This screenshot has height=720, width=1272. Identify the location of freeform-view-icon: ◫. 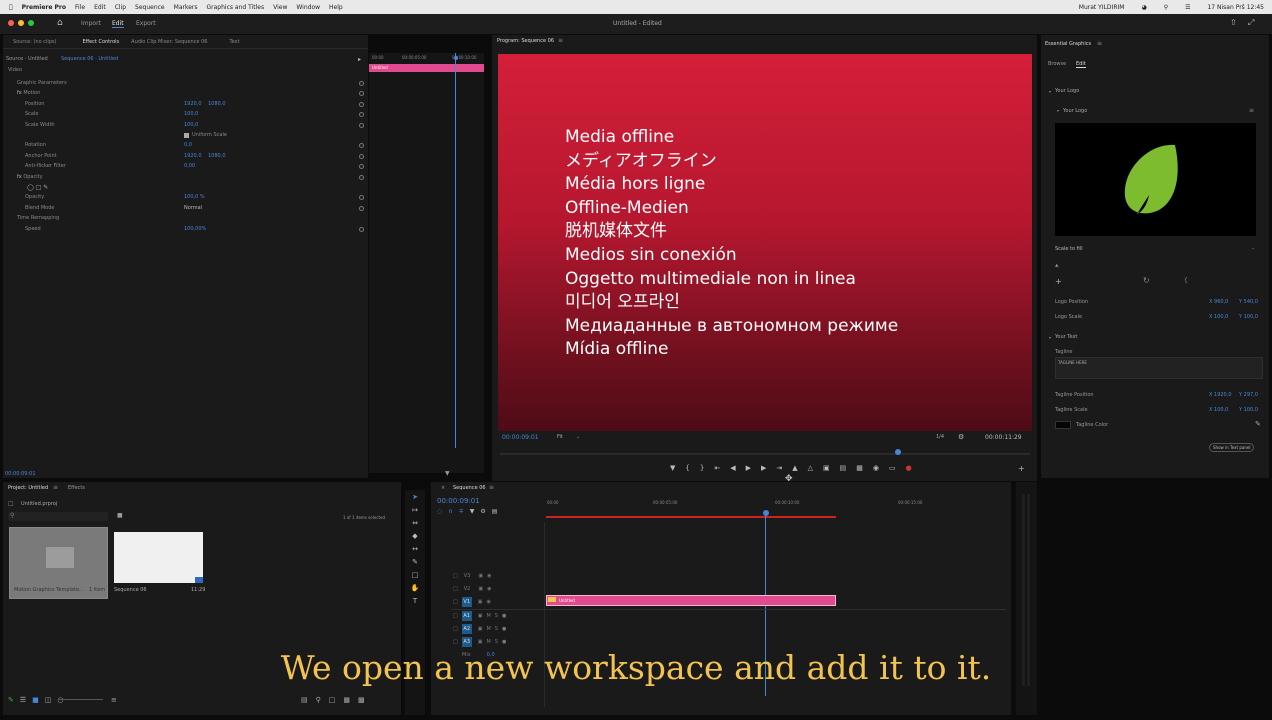
(48, 700).